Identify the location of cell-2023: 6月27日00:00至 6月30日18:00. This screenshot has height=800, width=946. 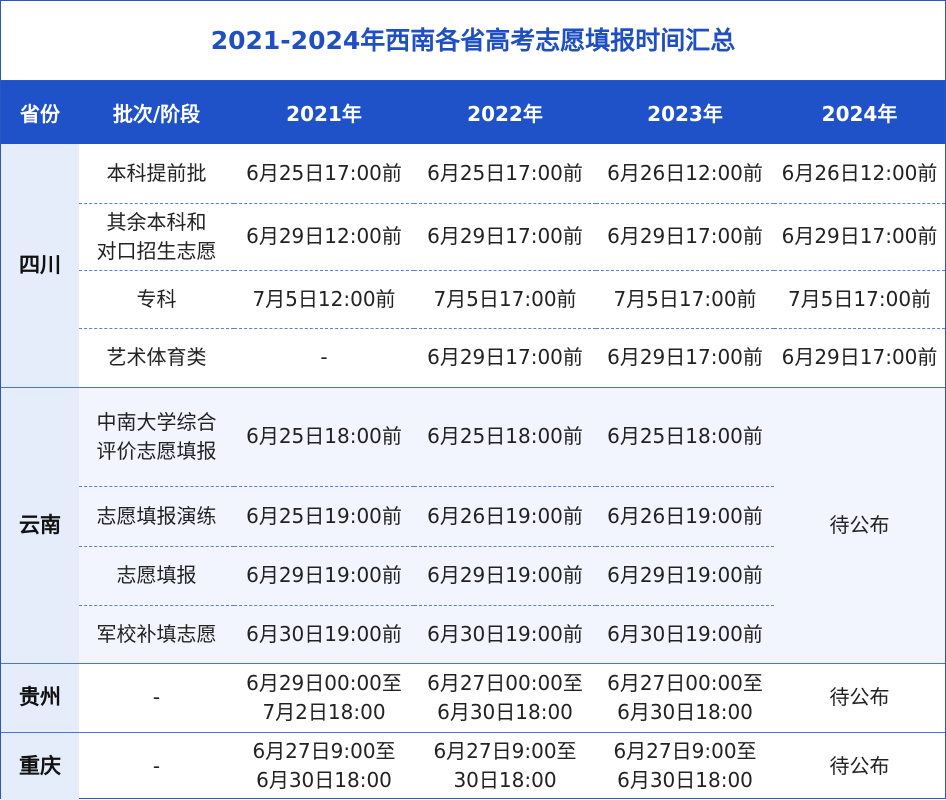
(685, 697).